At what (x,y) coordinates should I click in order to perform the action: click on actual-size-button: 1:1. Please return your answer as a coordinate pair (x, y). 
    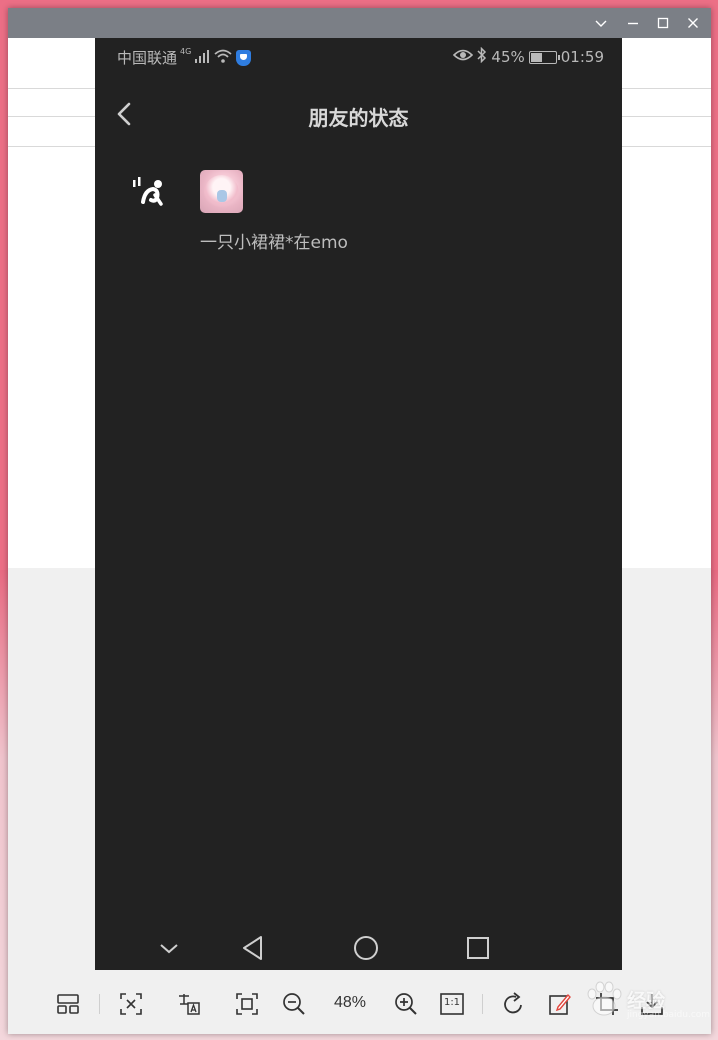
    Looking at the image, I should click on (452, 1004).